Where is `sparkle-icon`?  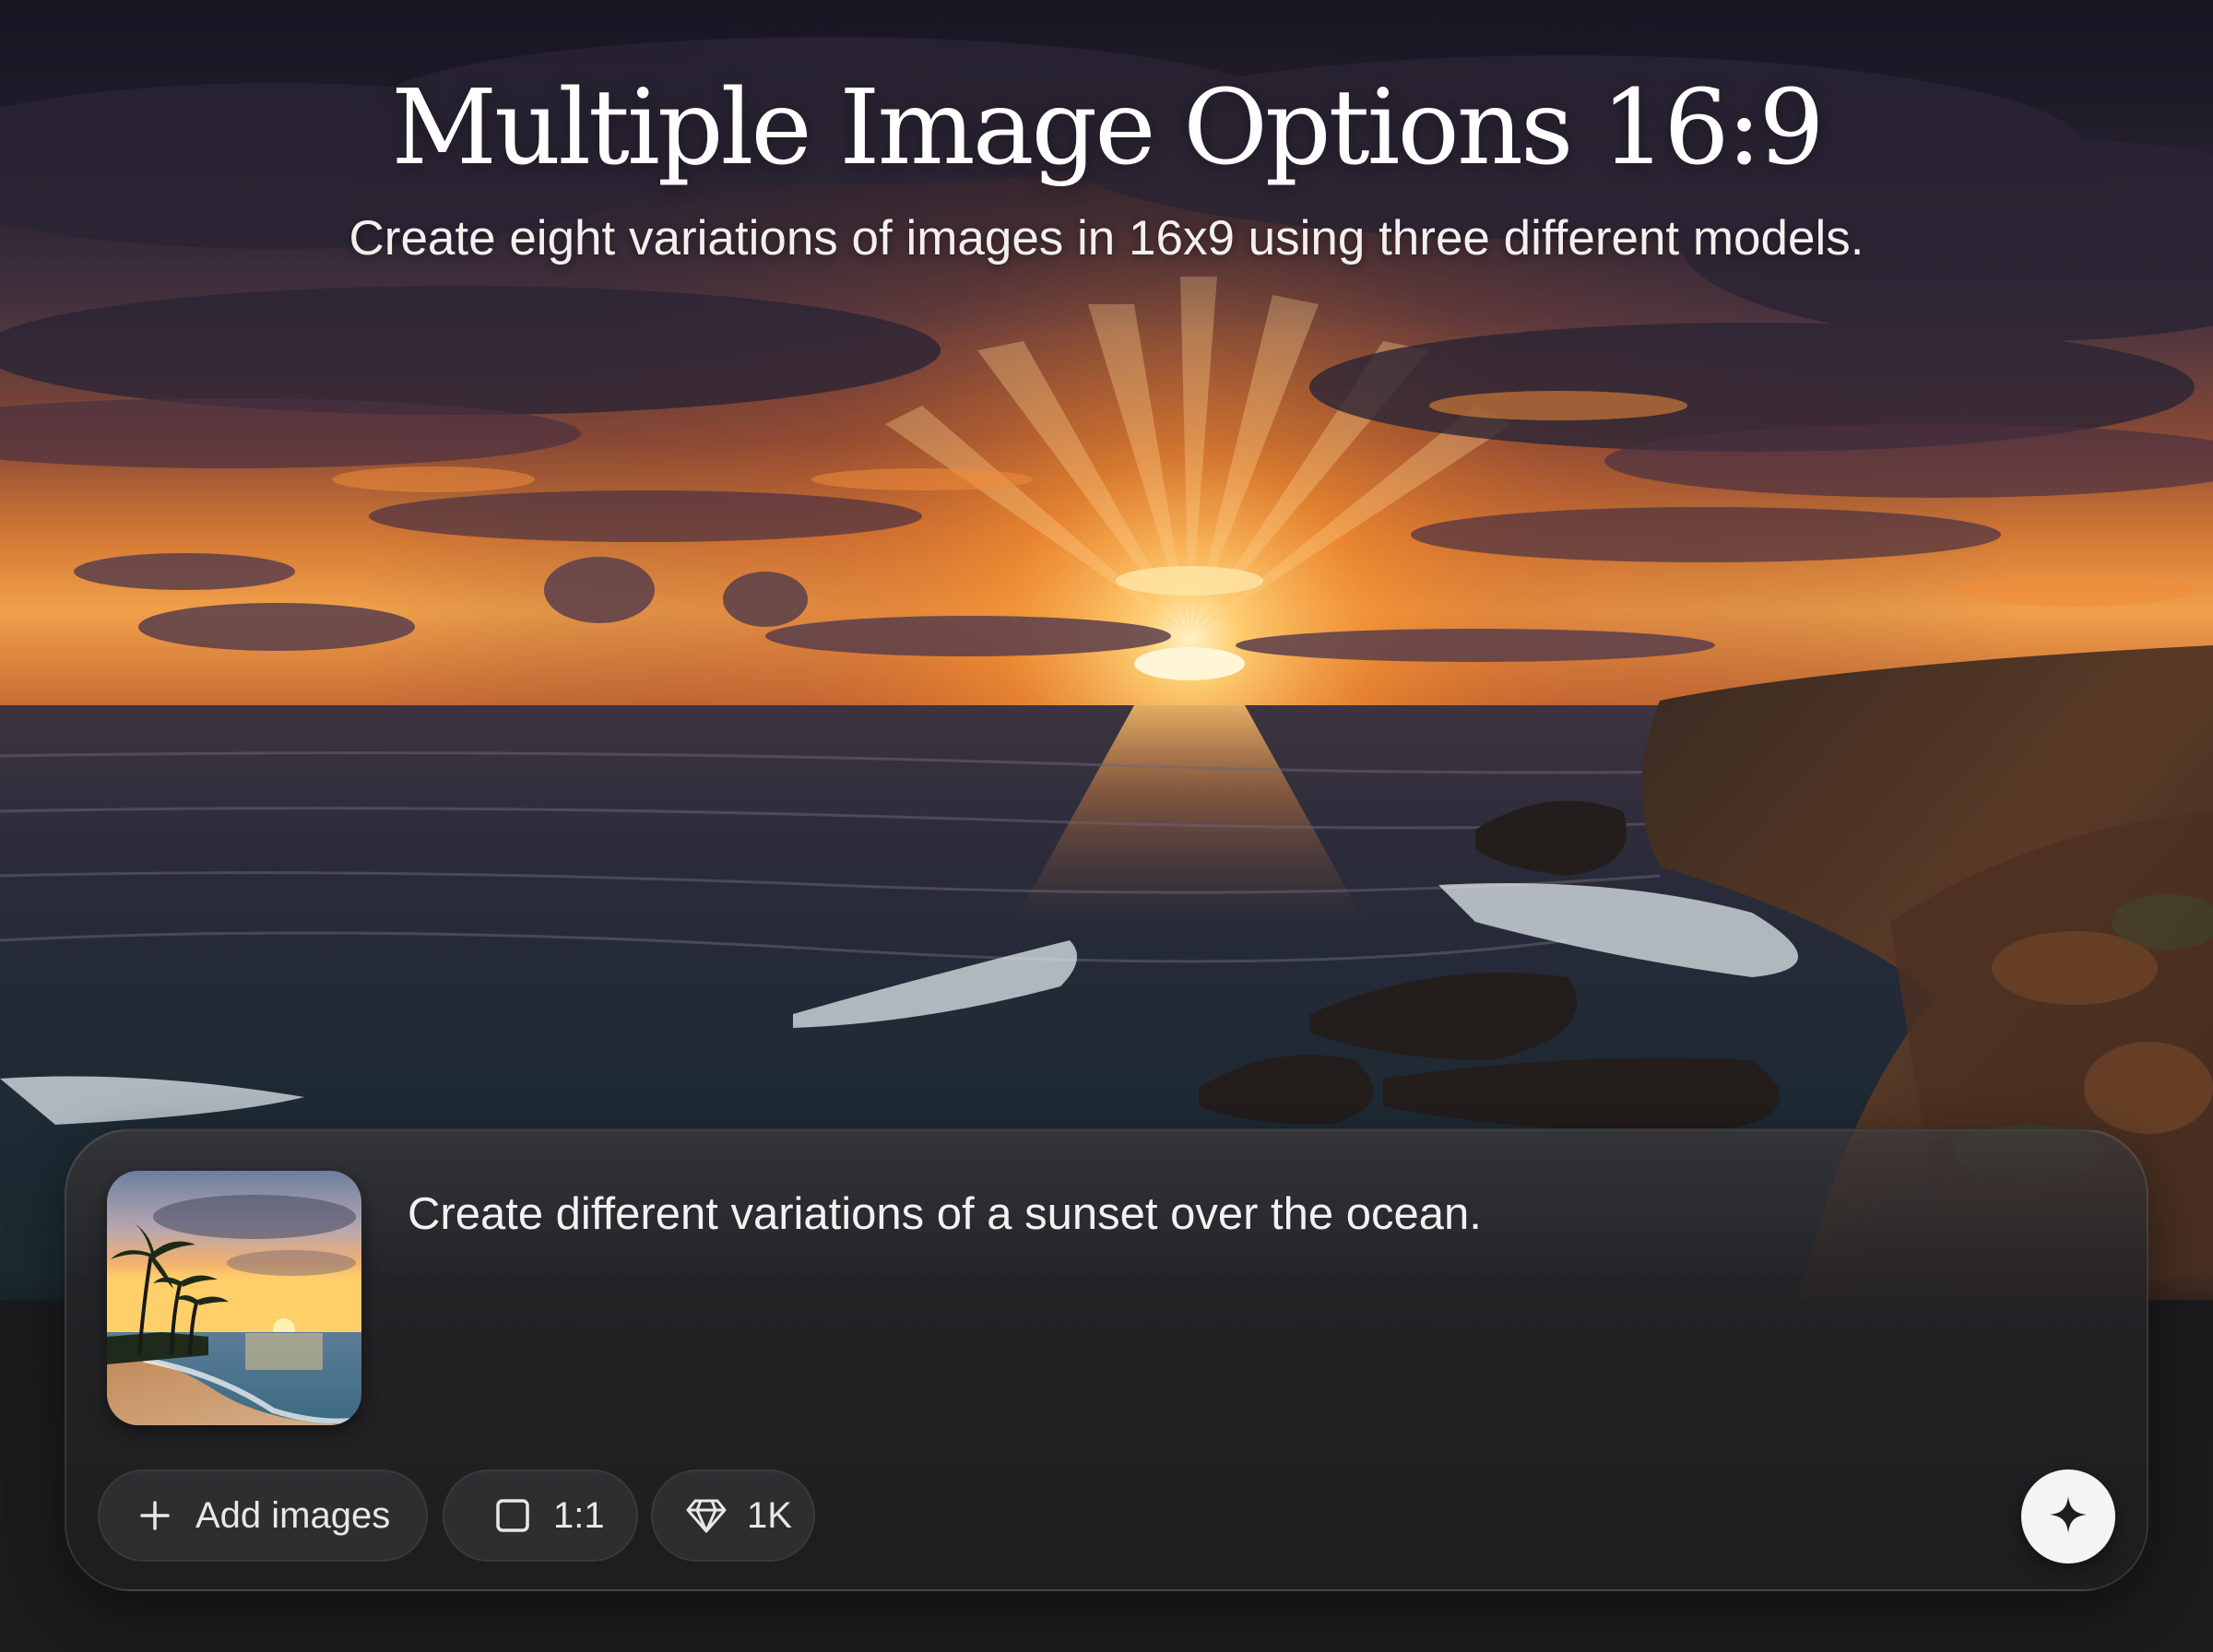 sparkle-icon is located at coordinates (2068, 1517).